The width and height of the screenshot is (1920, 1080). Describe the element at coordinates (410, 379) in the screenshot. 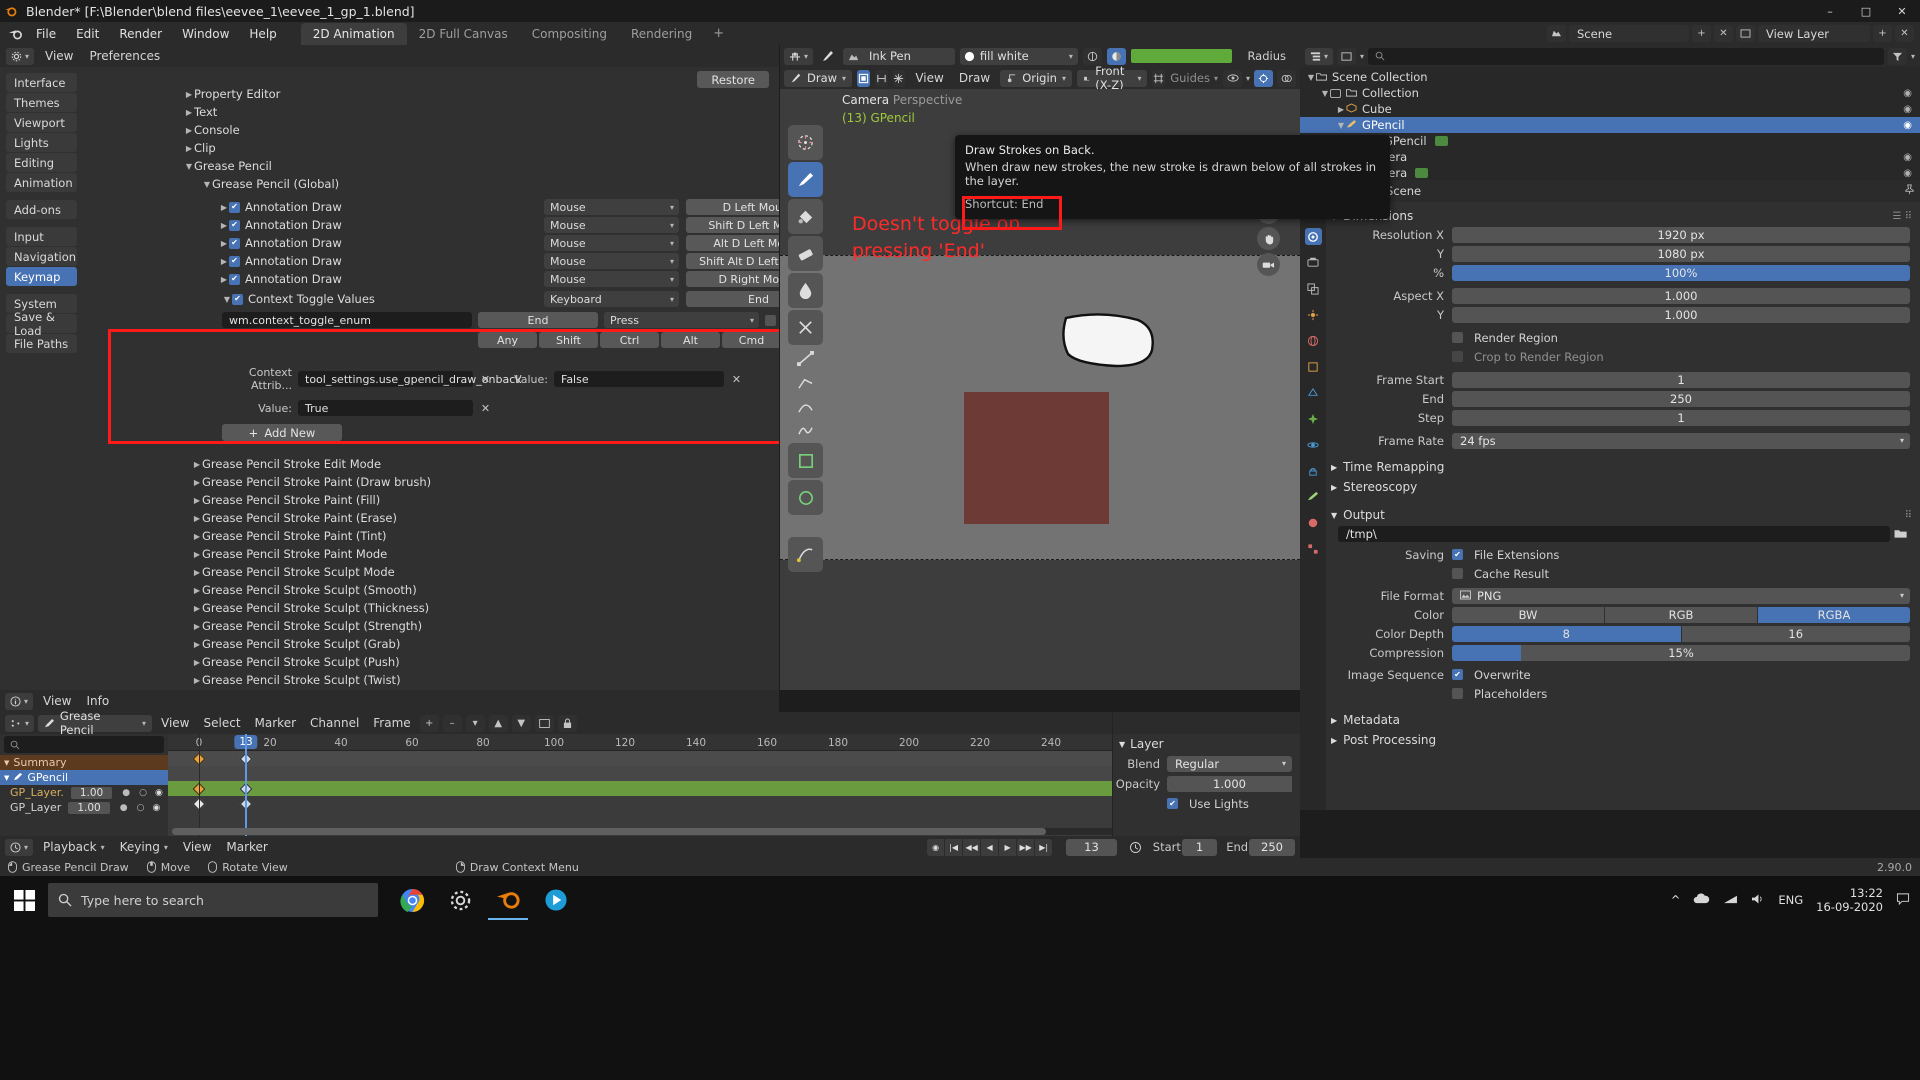

I see `context-attrib-field: tool_settings.use_gpencil_draw_onback` at that location.